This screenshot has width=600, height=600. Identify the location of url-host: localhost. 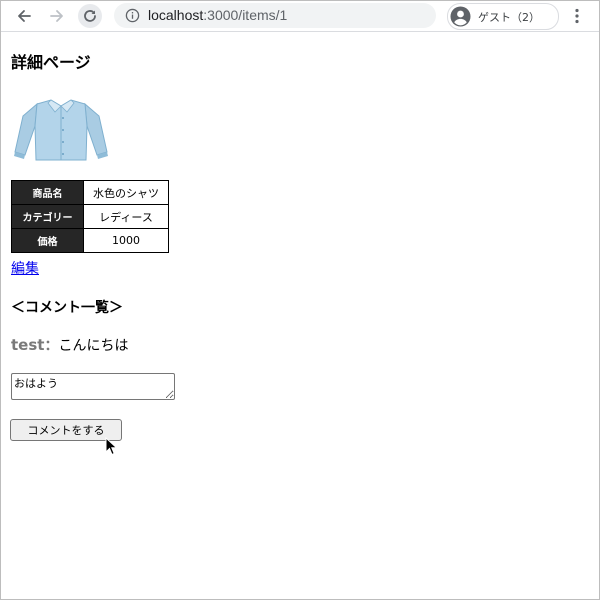
(176, 15).